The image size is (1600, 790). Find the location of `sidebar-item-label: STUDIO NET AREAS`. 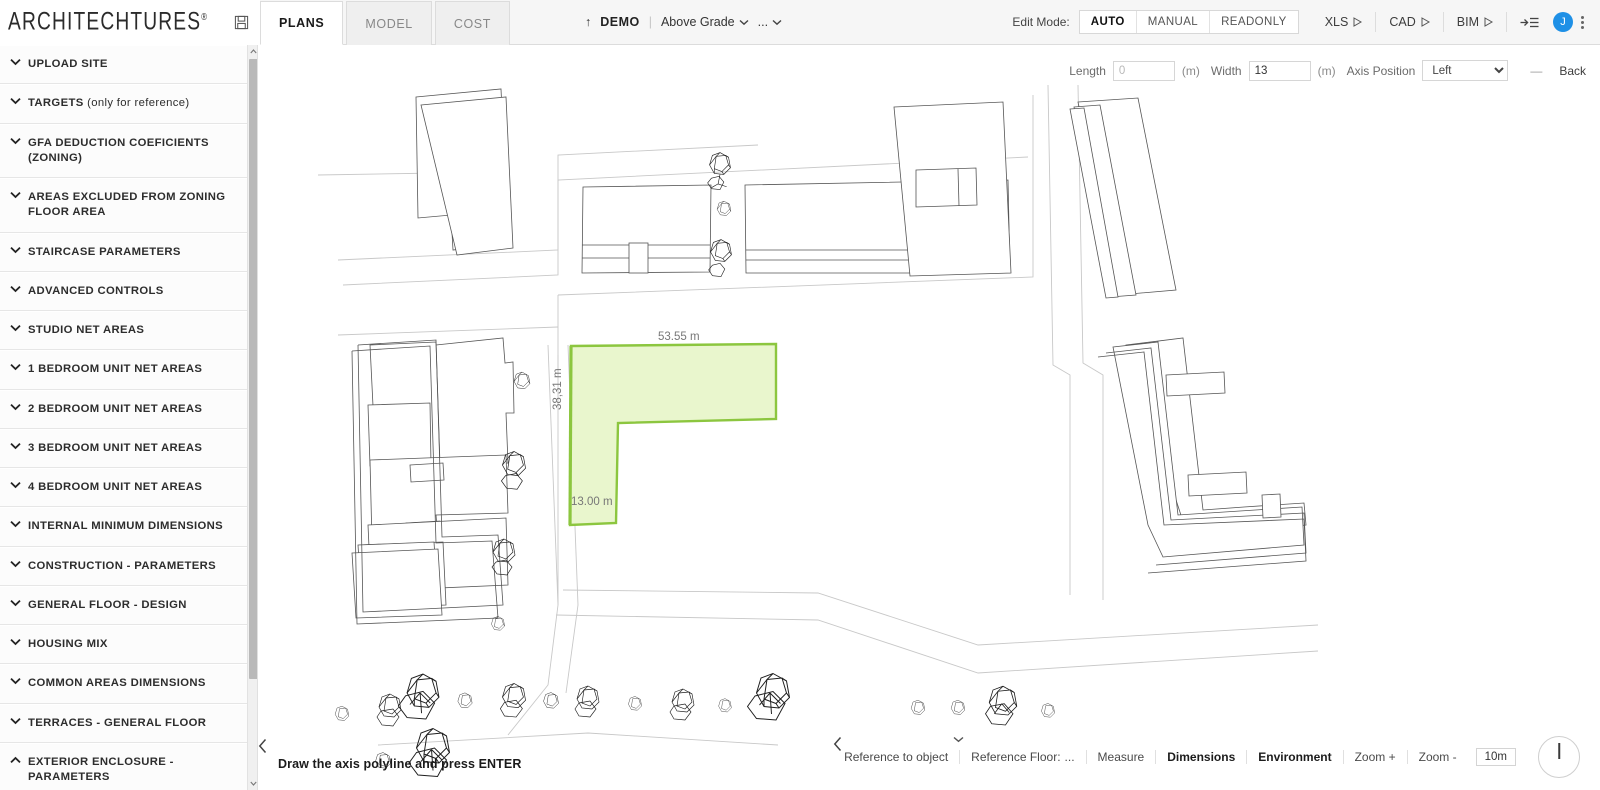

sidebar-item-label: STUDIO NET AREAS is located at coordinates (86, 330).